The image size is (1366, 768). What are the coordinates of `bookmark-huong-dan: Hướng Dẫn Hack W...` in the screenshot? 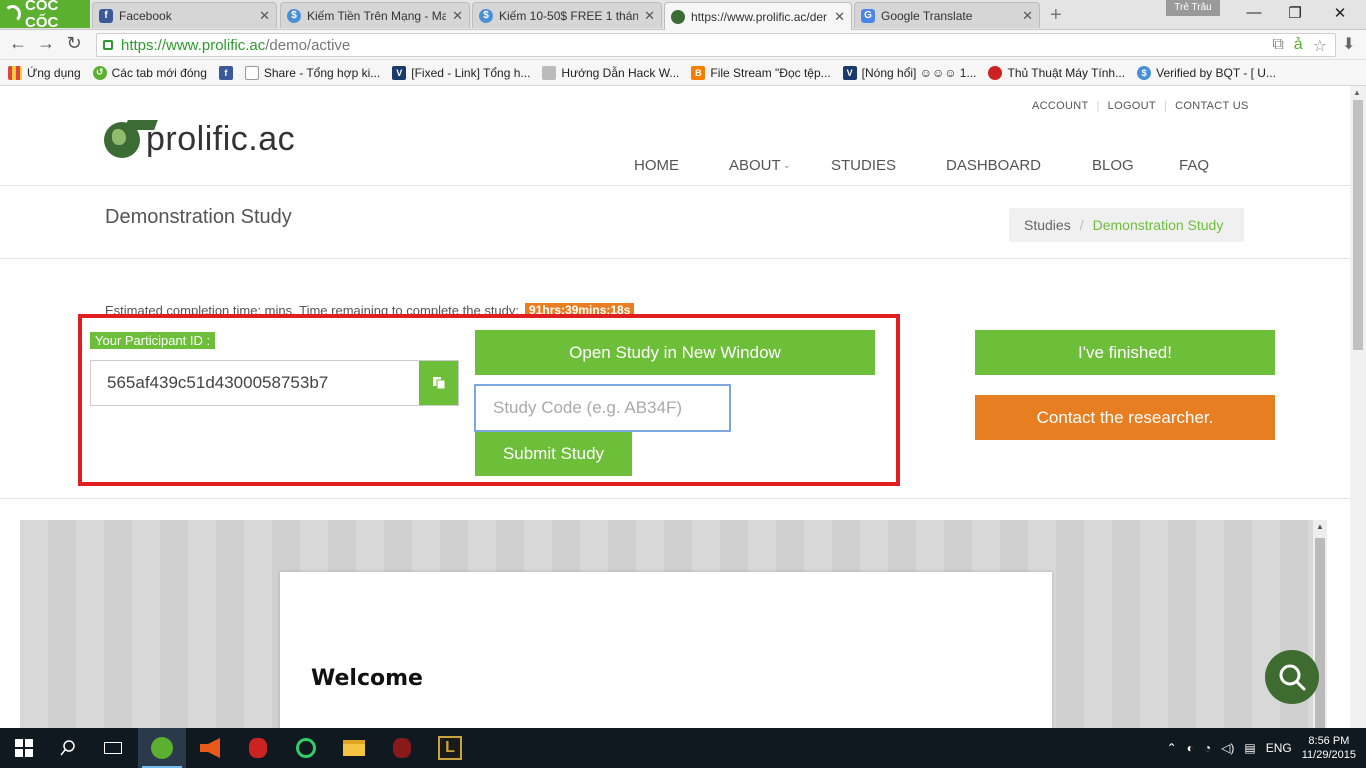 It's located at (610, 72).